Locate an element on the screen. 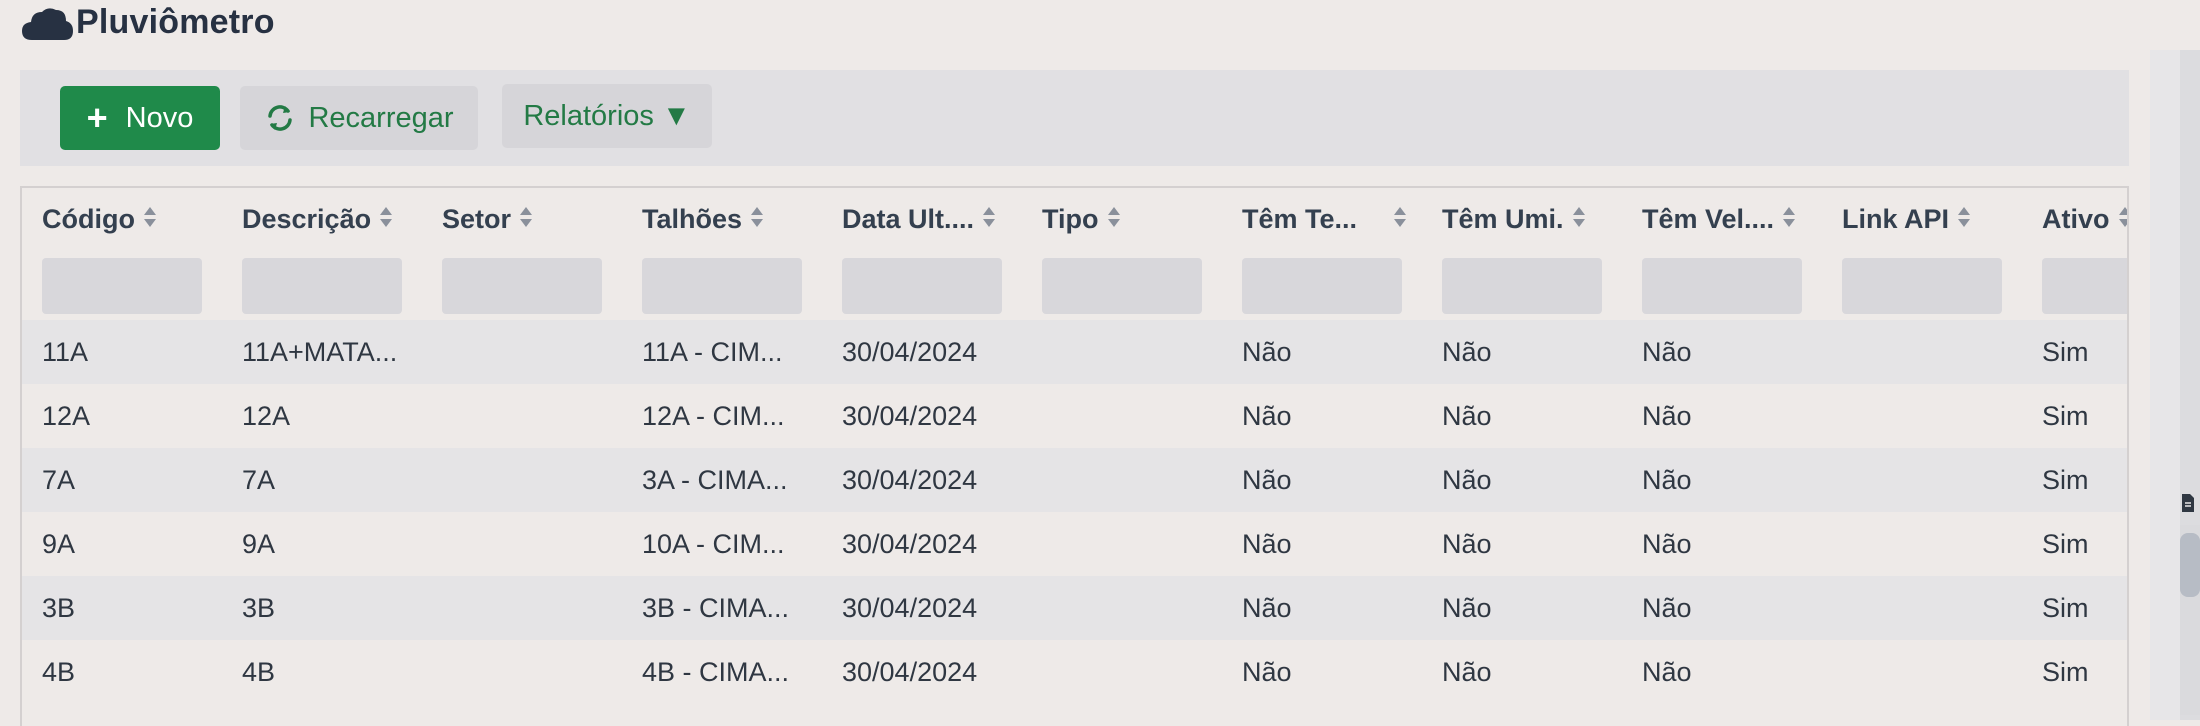 The height and width of the screenshot is (726, 2200). column-header-label: Tipo is located at coordinates (1070, 218).